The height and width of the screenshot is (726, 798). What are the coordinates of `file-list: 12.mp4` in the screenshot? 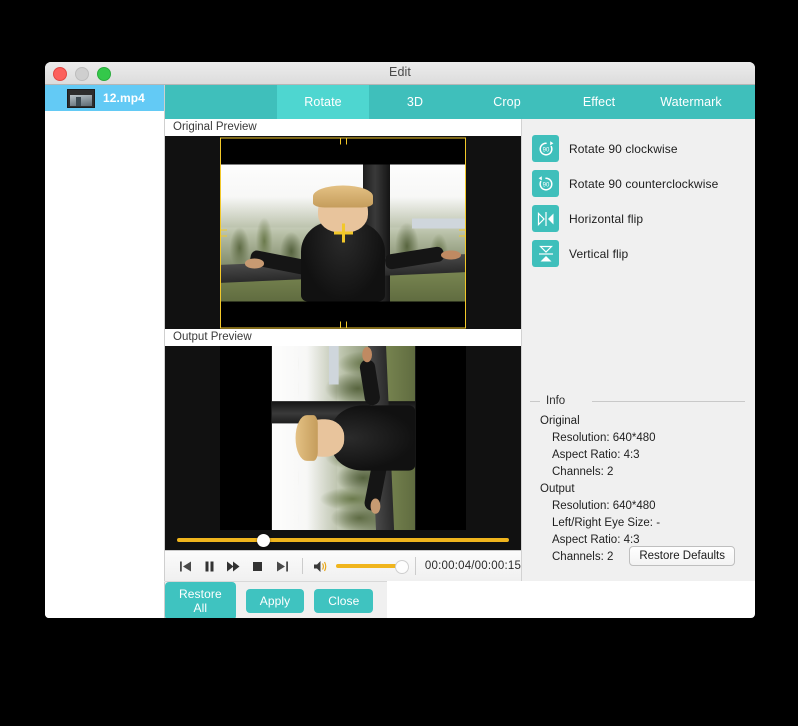 It's located at (105, 333).